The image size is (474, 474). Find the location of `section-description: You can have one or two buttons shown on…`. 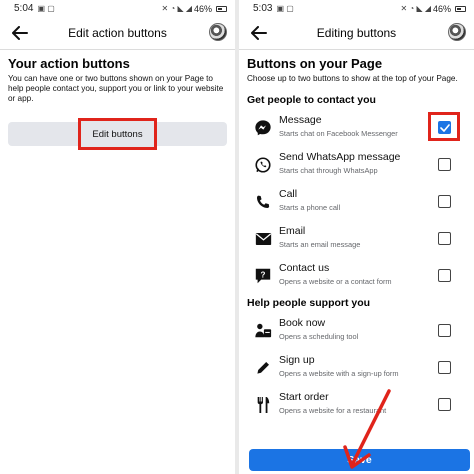

section-description: You can have one or two buttons shown on… is located at coordinates (116, 88).